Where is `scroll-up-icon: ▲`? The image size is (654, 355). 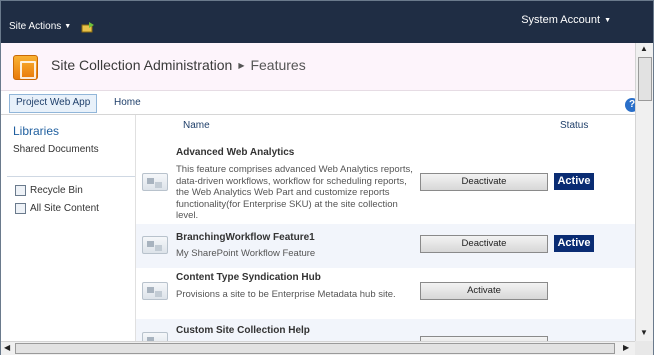
scroll-up-icon: ▲ is located at coordinates (644, 48).